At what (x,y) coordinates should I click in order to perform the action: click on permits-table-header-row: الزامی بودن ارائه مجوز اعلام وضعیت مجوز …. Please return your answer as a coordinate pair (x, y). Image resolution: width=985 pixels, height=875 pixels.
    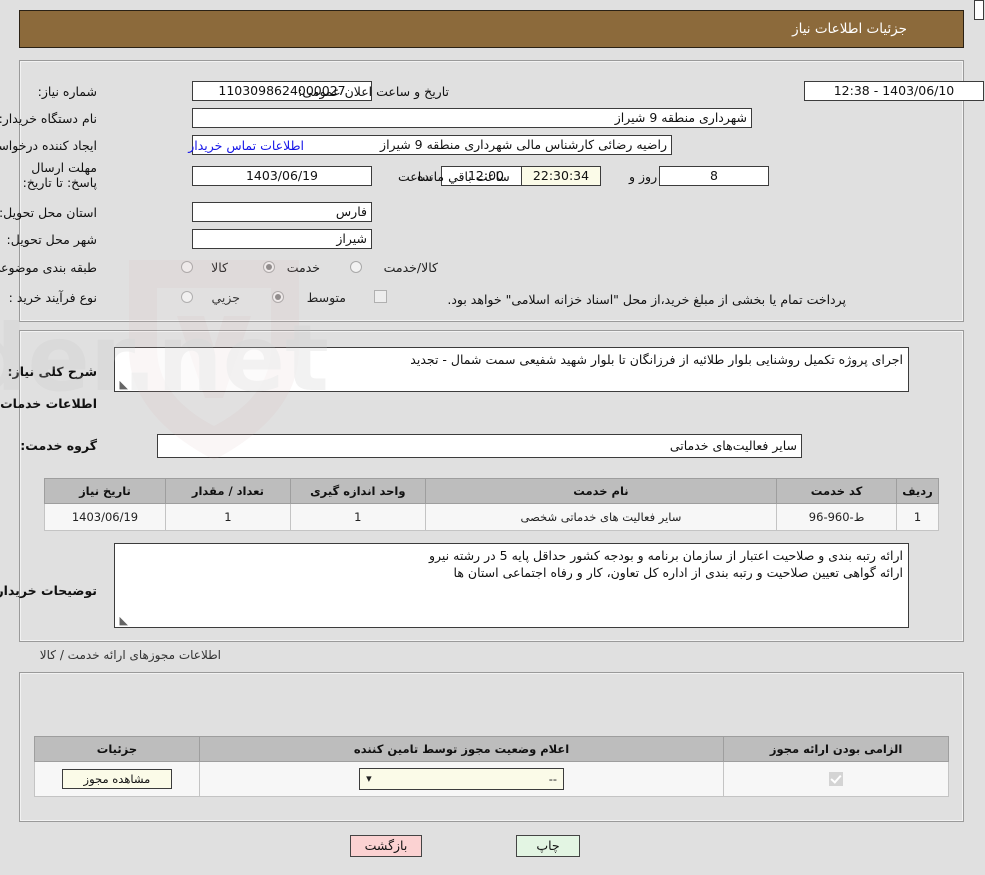
    Looking at the image, I should click on (492, 749).